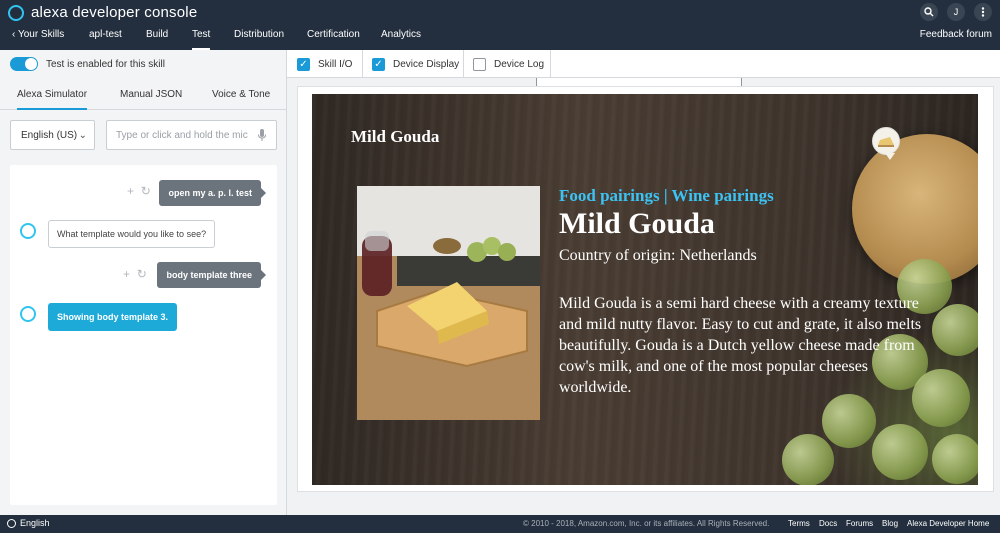 The image size is (1000, 533). What do you see at coordinates (114, 12) in the screenshot?
I see `app-title: alexa developer console` at bounding box center [114, 12].